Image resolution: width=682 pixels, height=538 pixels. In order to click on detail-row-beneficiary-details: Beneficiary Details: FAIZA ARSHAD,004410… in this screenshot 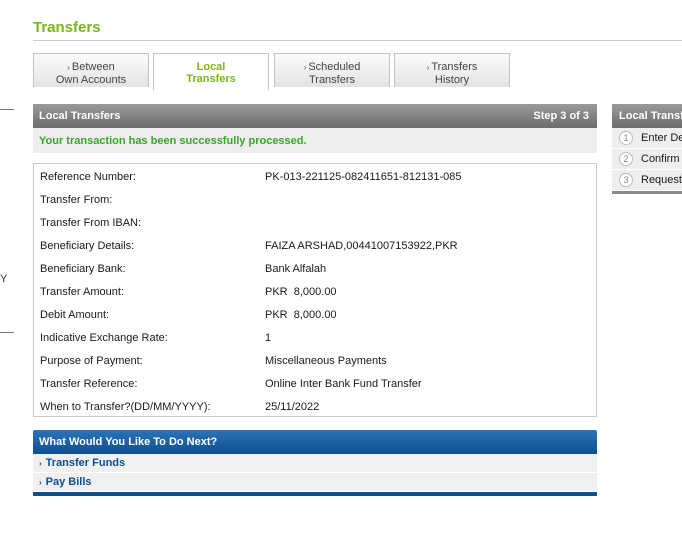, I will do `click(315, 246)`.